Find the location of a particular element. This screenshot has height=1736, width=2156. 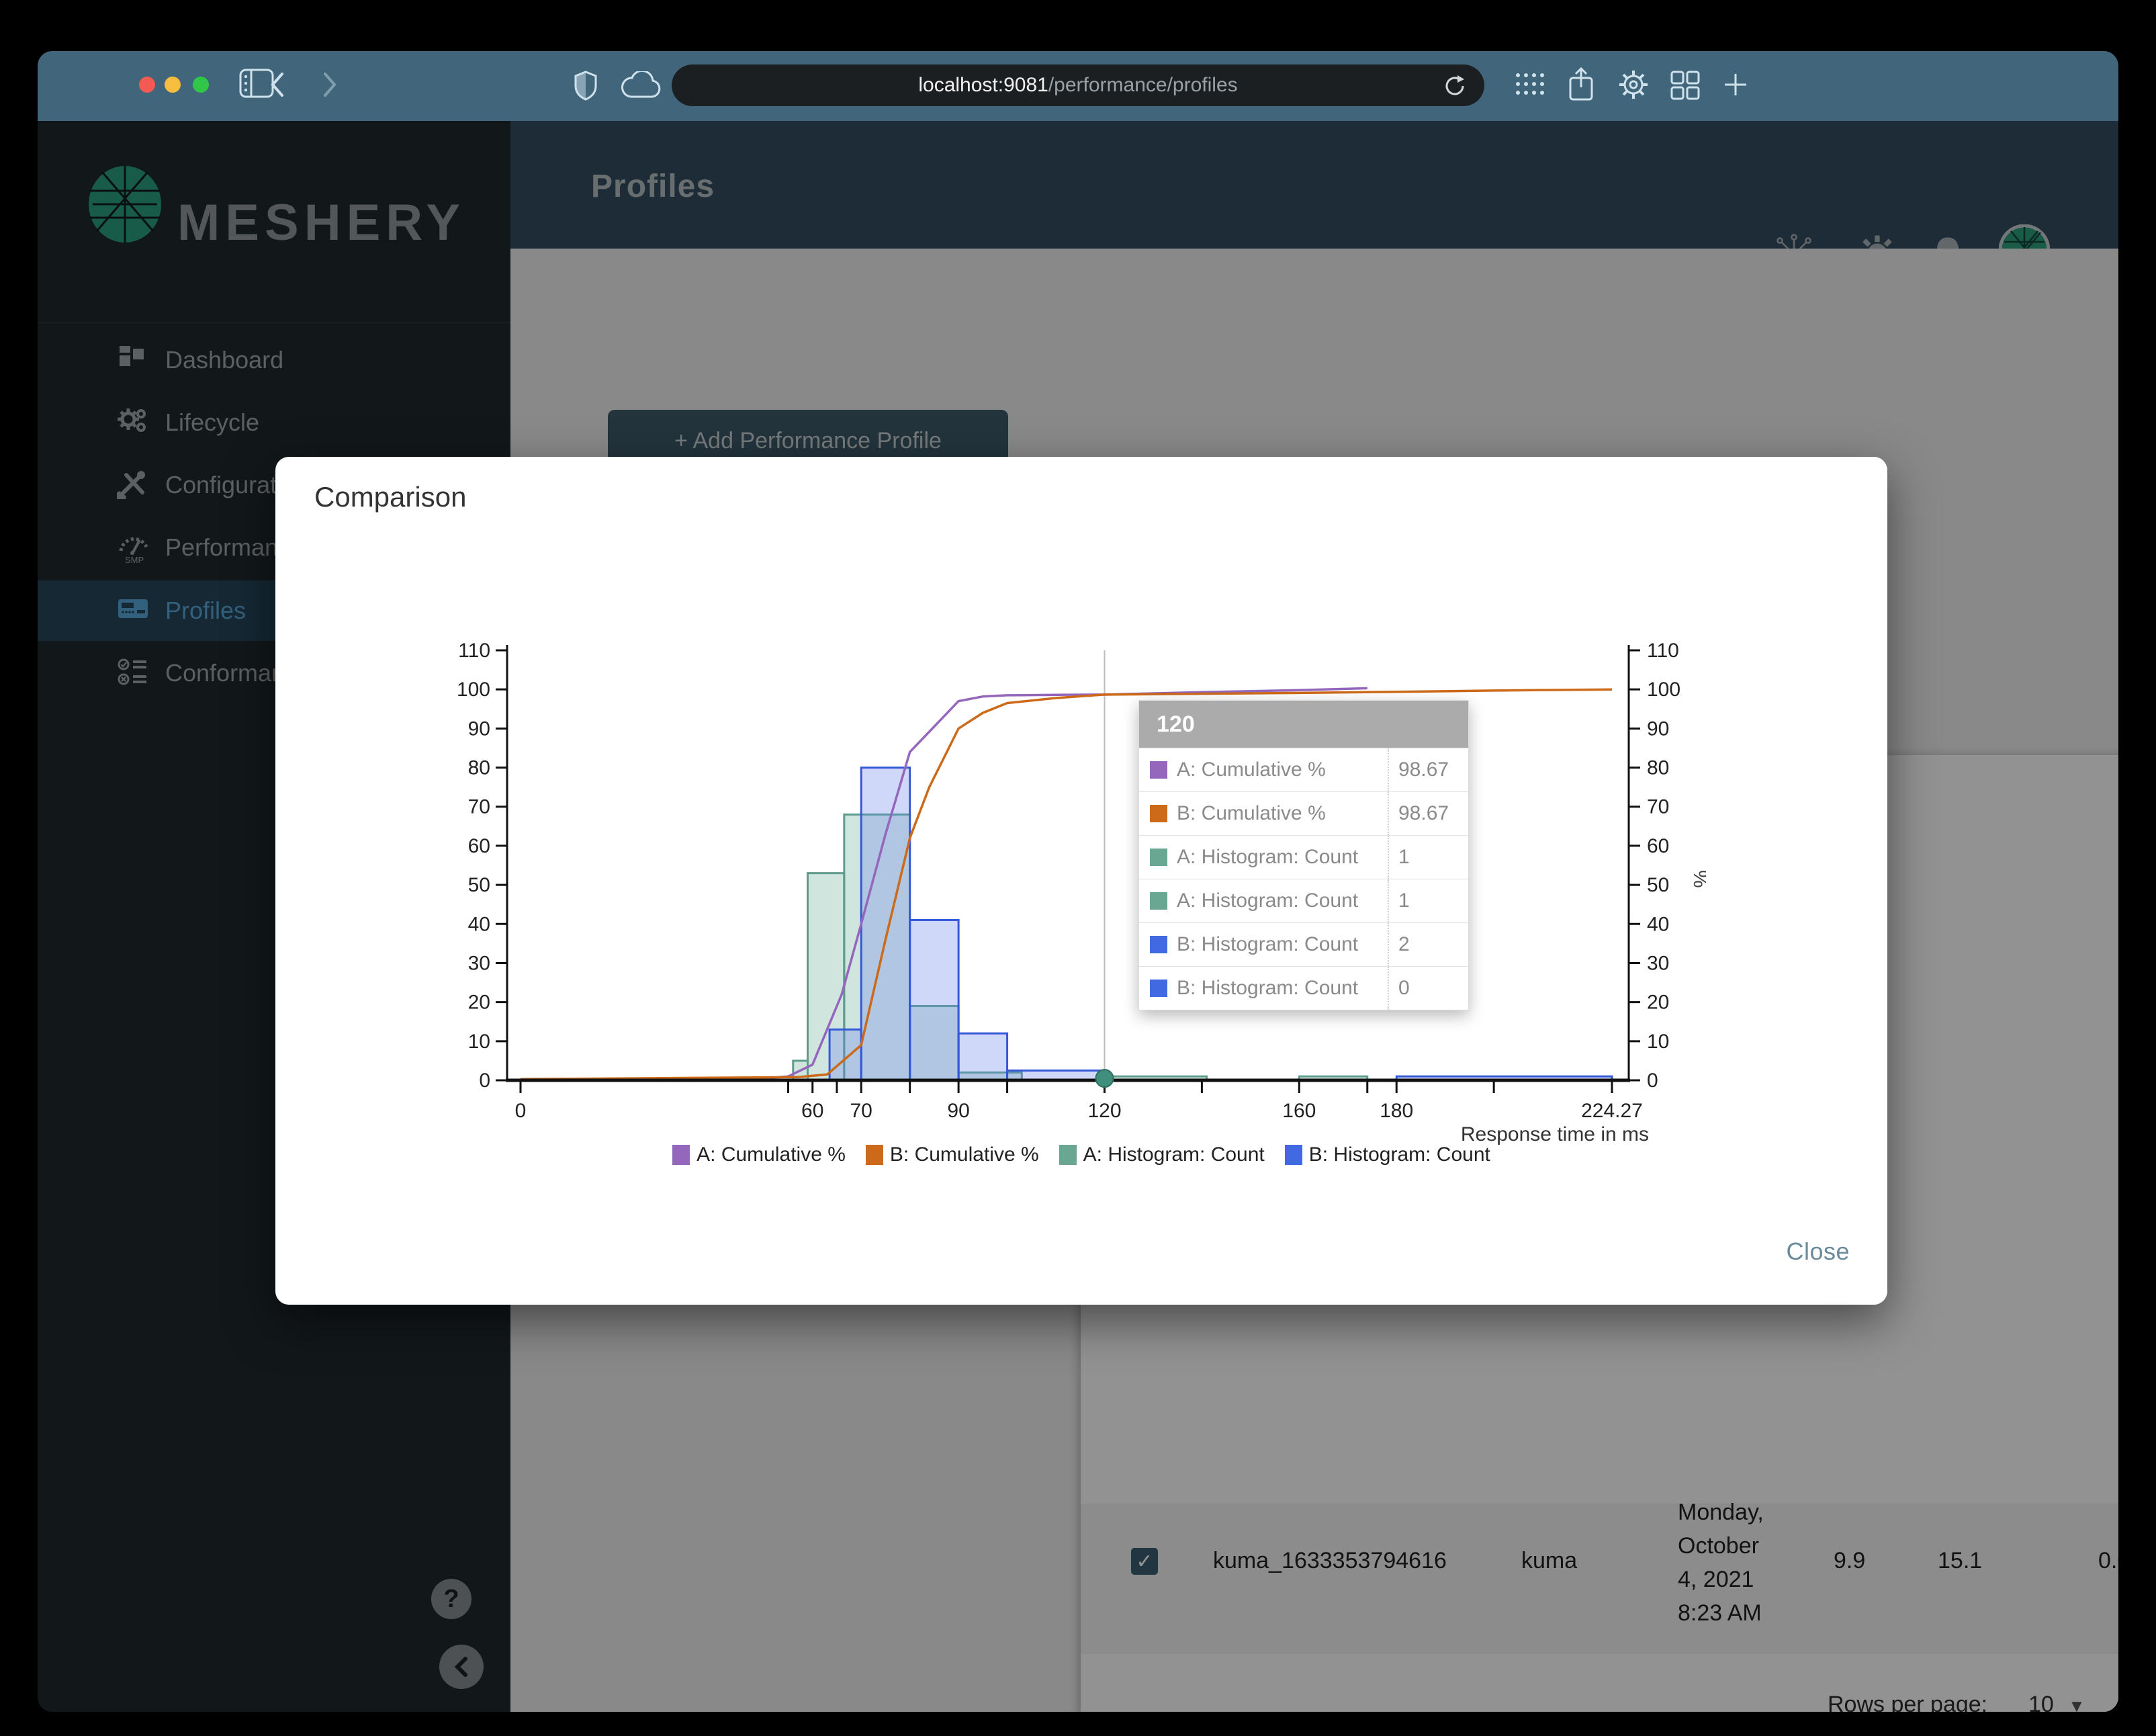

zoom-window-button is located at coordinates (201, 85).